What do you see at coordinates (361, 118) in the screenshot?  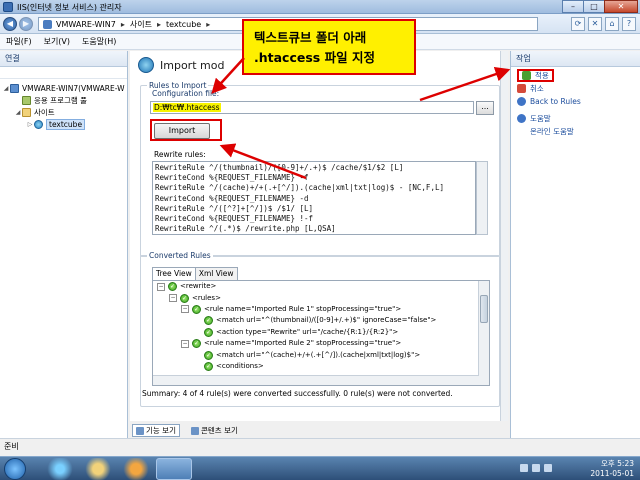 I see `annotation-arrows` at bounding box center [361, 118].